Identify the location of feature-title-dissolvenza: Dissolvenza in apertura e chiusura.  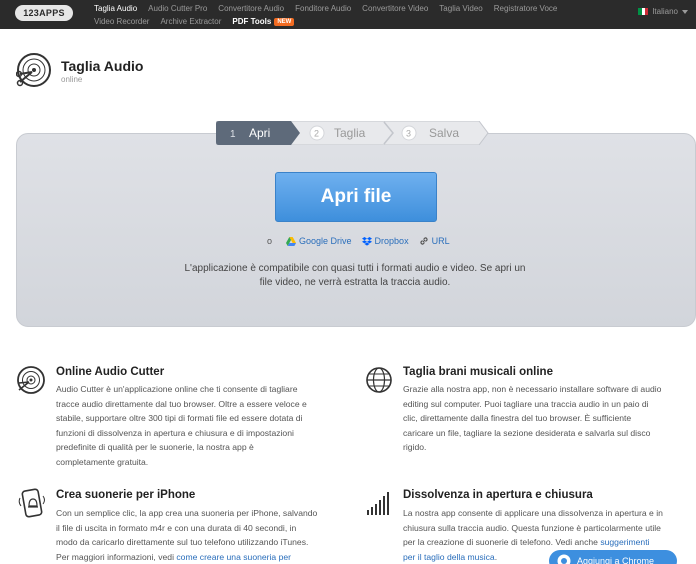
(498, 495).